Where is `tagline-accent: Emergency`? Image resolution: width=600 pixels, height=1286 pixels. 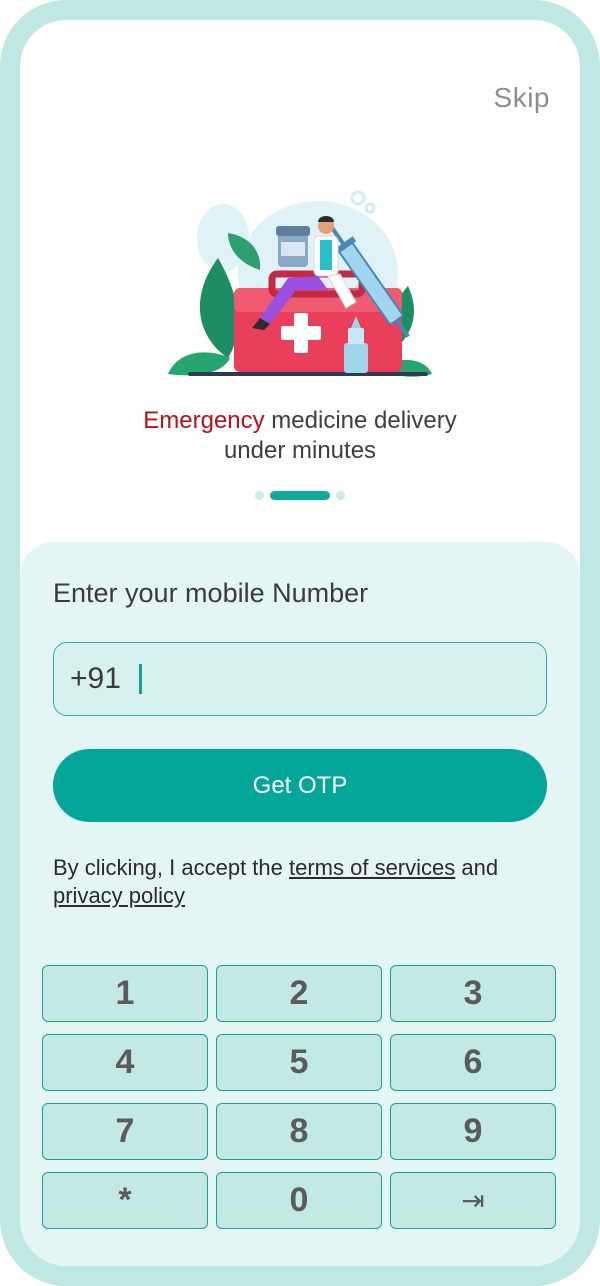
tagline-accent: Emergency is located at coordinates (204, 420).